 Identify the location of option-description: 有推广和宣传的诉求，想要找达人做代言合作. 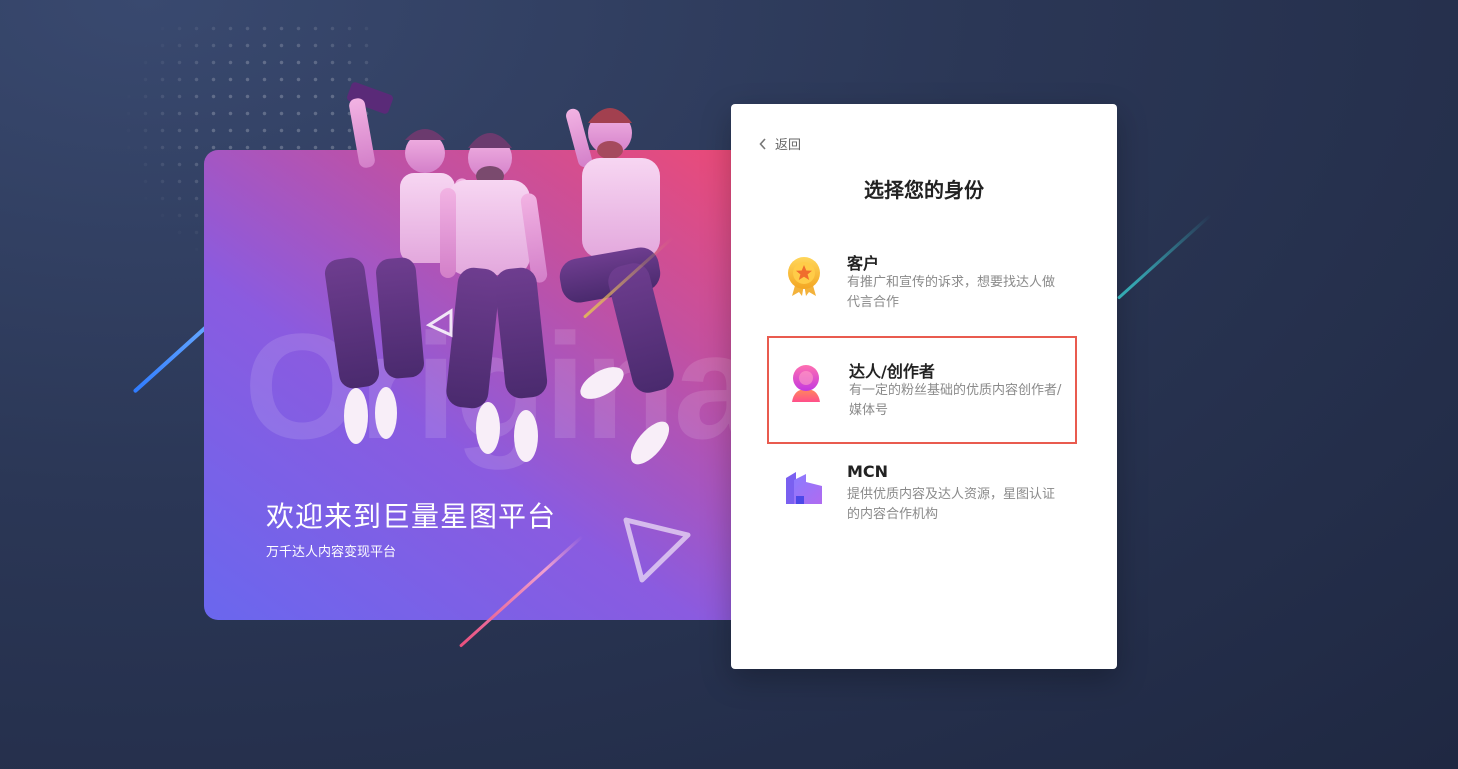
(951, 292).